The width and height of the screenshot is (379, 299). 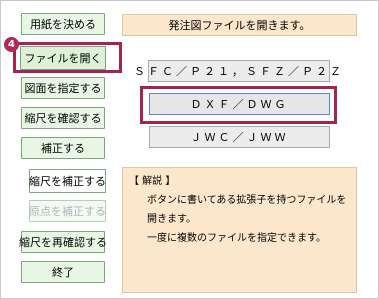 I want to click on recheck-scale-label: 縮尺を再確認する, so click(x=63, y=242).